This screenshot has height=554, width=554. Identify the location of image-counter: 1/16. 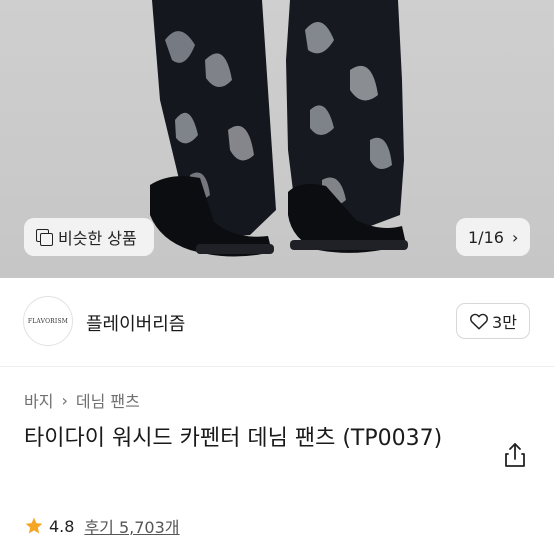
(486, 237).